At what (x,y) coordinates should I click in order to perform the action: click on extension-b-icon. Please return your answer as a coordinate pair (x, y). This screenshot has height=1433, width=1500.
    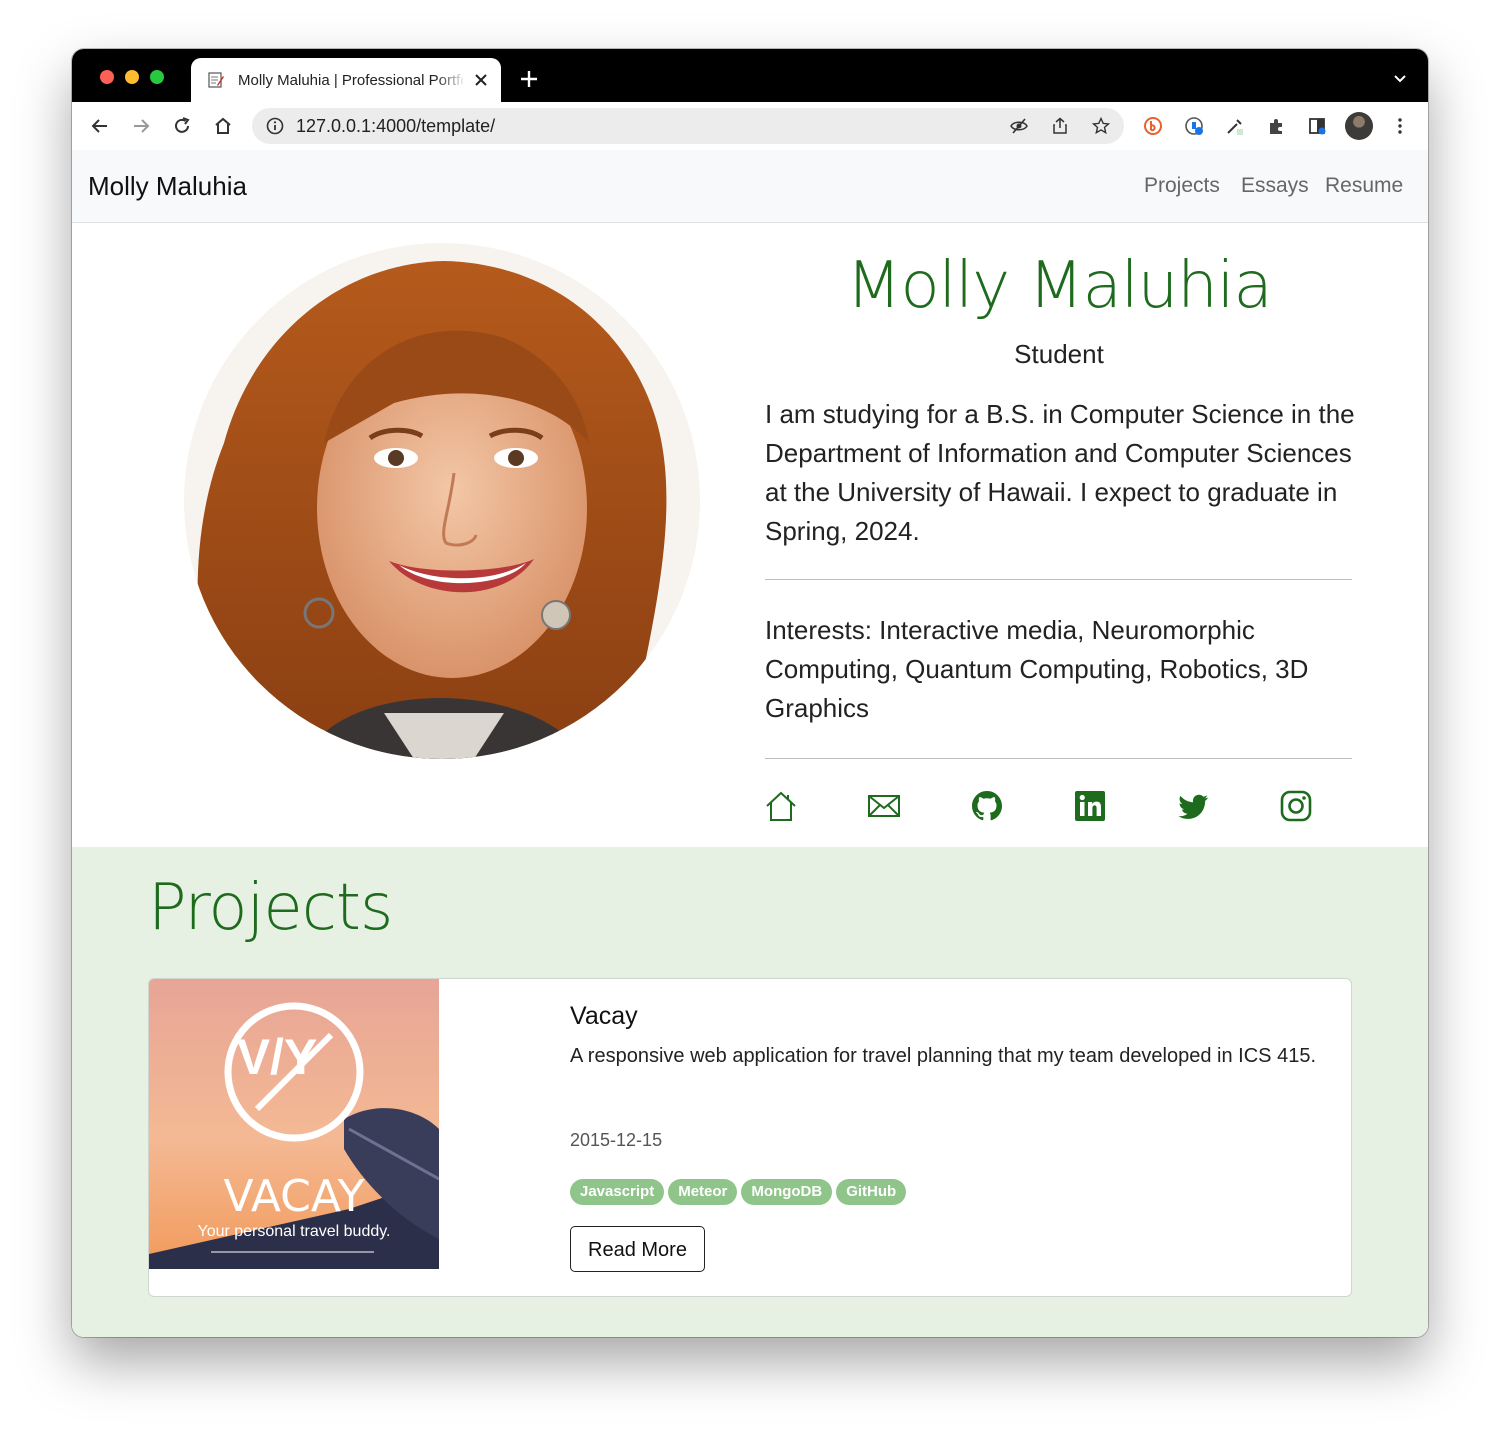
    Looking at the image, I should click on (1153, 126).